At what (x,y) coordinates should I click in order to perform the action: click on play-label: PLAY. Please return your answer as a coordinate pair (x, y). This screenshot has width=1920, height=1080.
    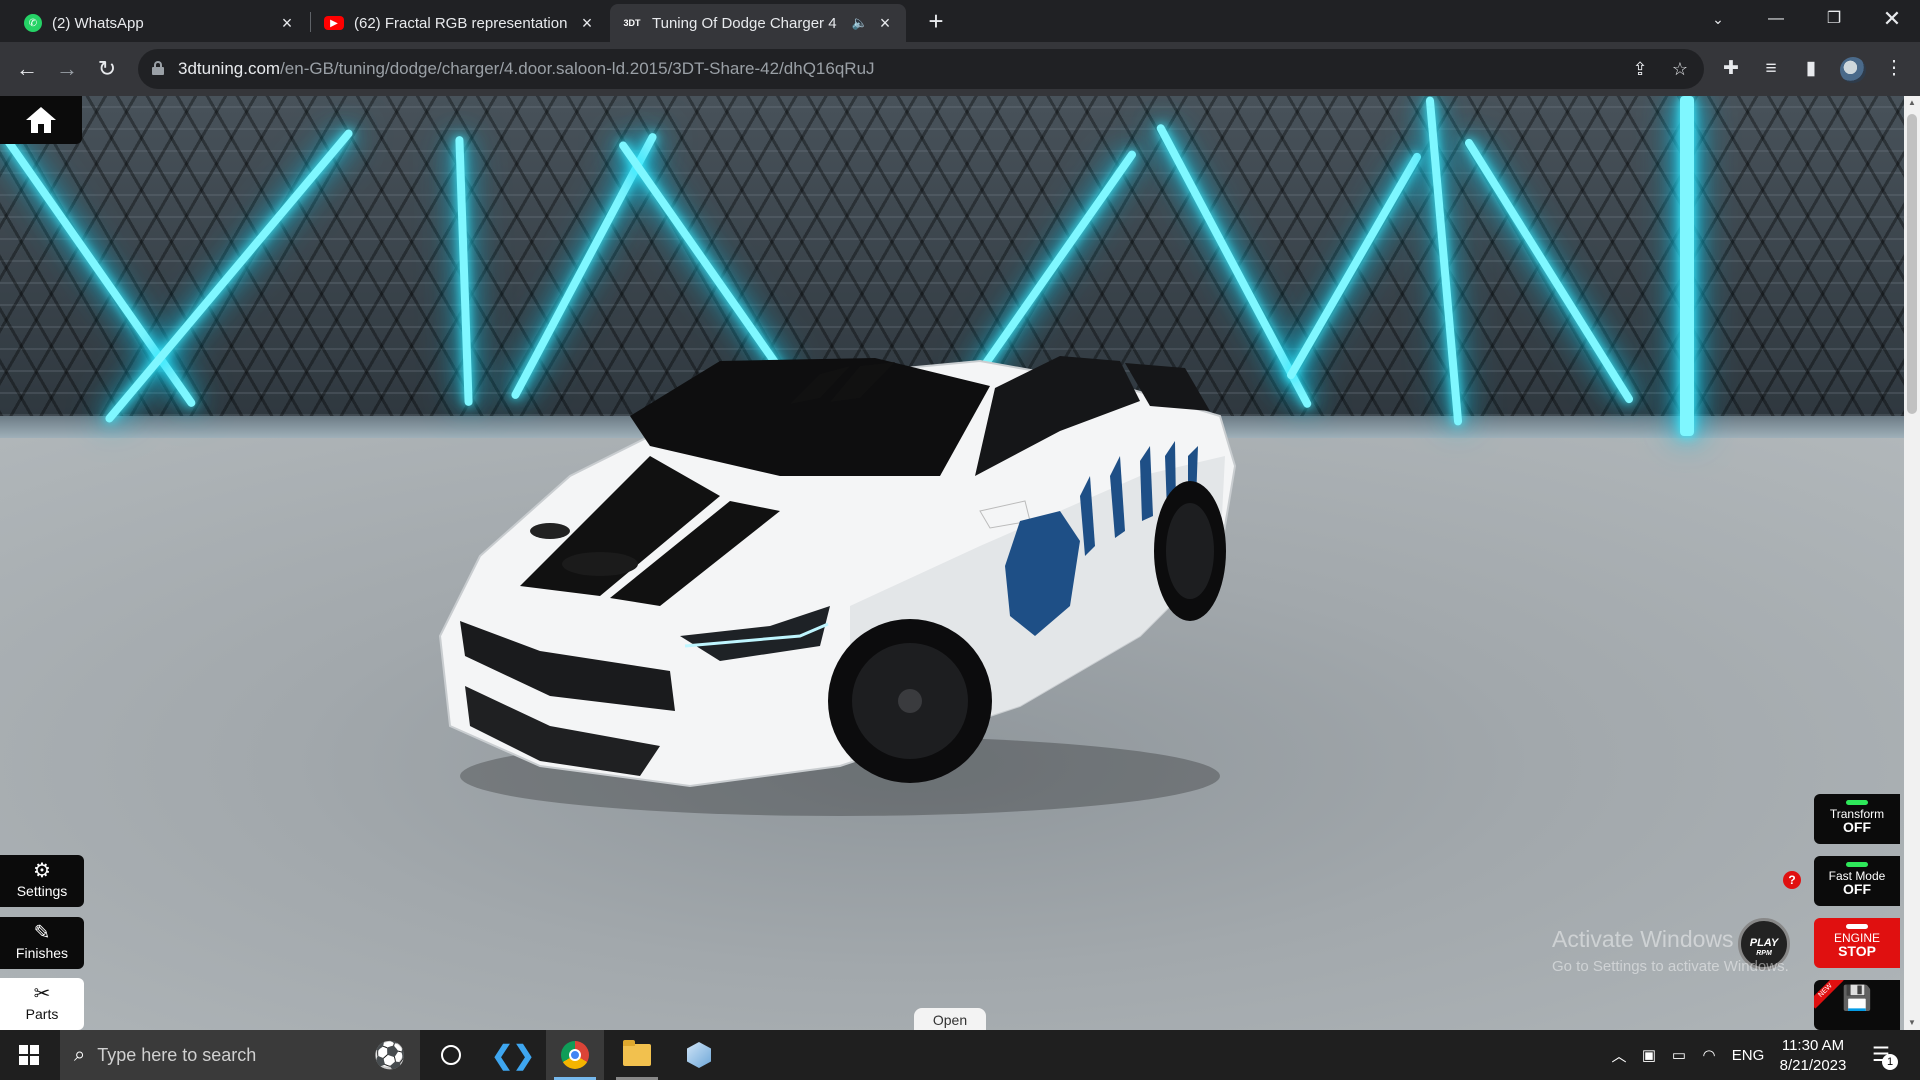
    Looking at the image, I should click on (1764, 943).